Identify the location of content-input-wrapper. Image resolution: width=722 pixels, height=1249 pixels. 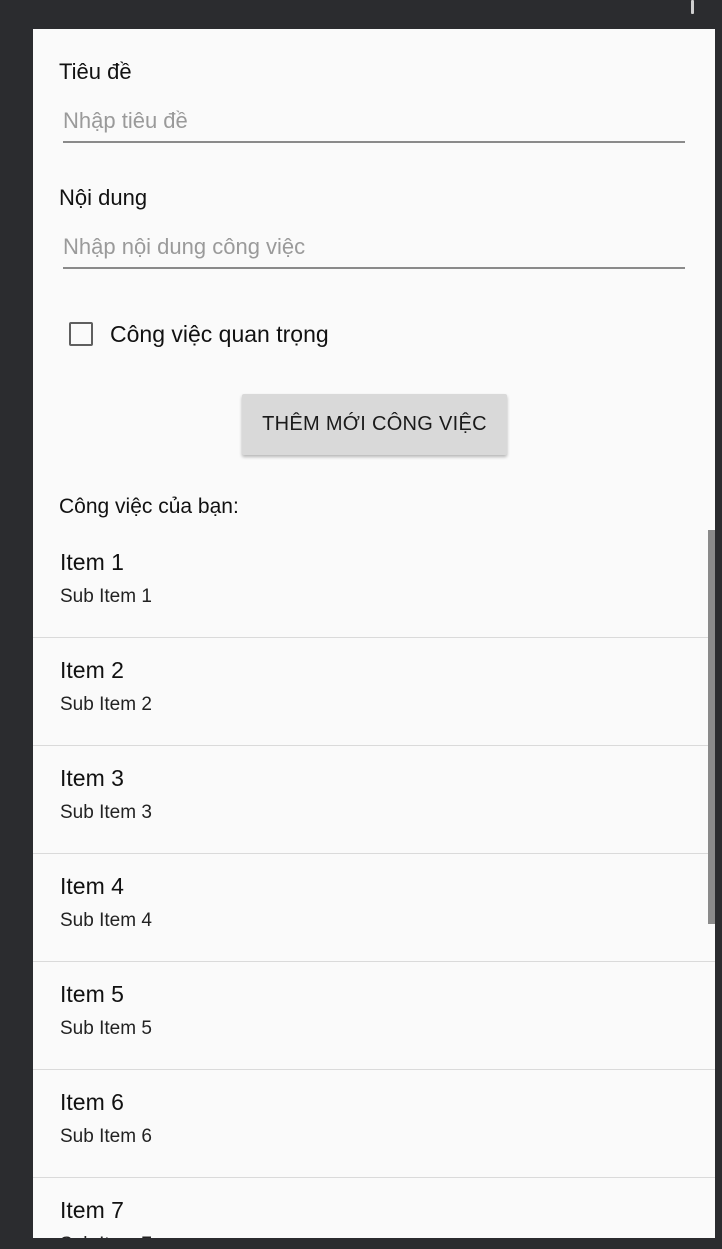
(374, 249).